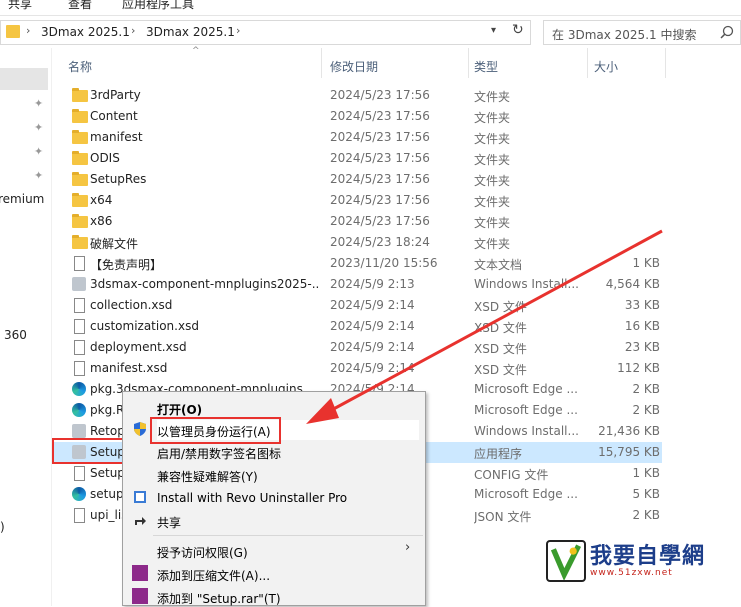 The width and height of the screenshot is (741, 607). I want to click on watermark-logo: 我要自學網 www.51zxw.net, so click(627, 562).